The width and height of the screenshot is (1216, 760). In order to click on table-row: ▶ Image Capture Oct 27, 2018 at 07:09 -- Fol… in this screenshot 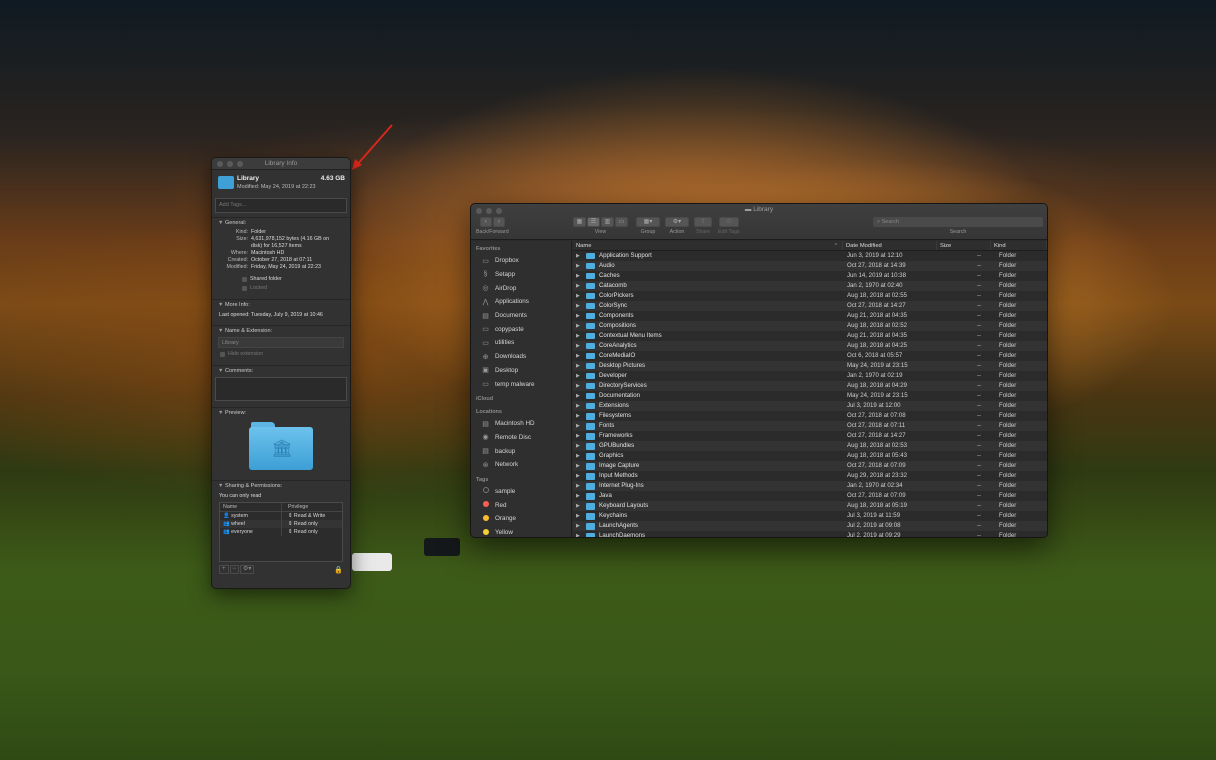, I will do `click(810, 466)`.